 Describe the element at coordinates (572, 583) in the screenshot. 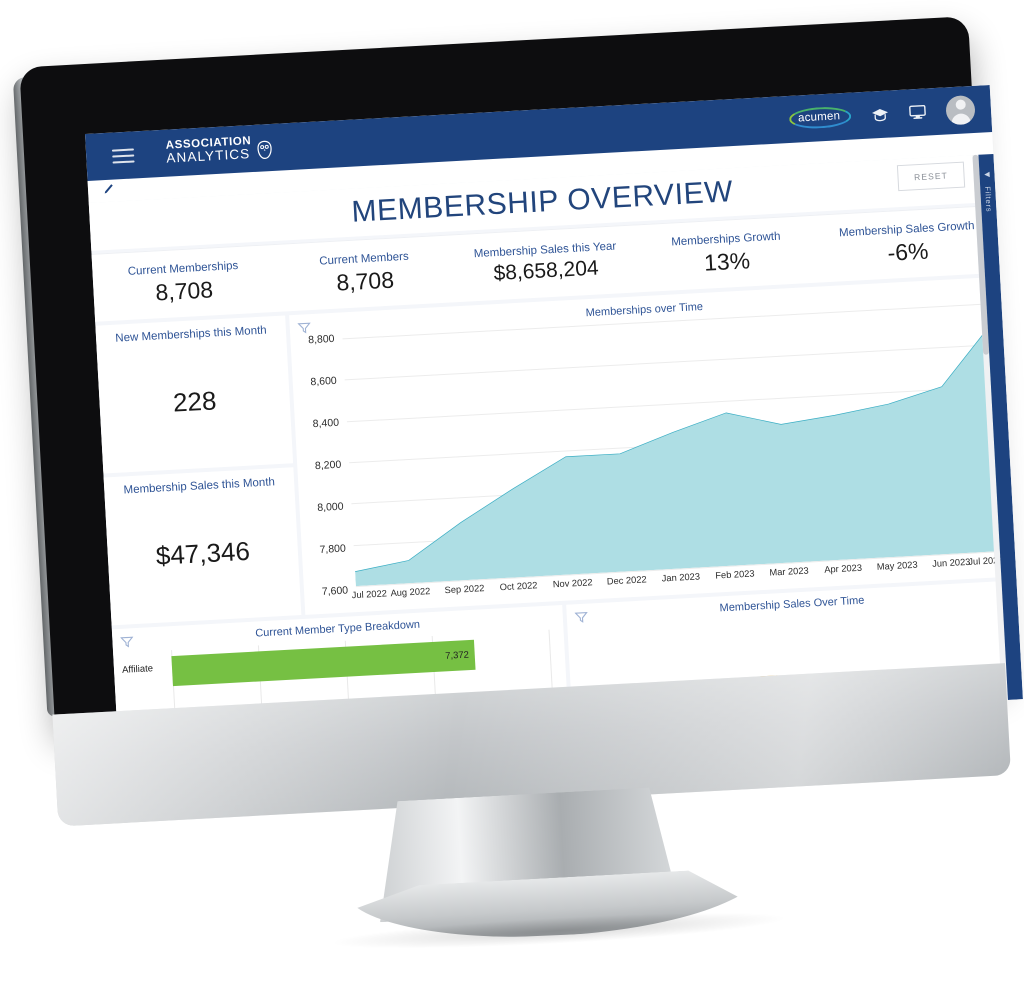

I see `x-tick-label: Nov 2022` at that location.